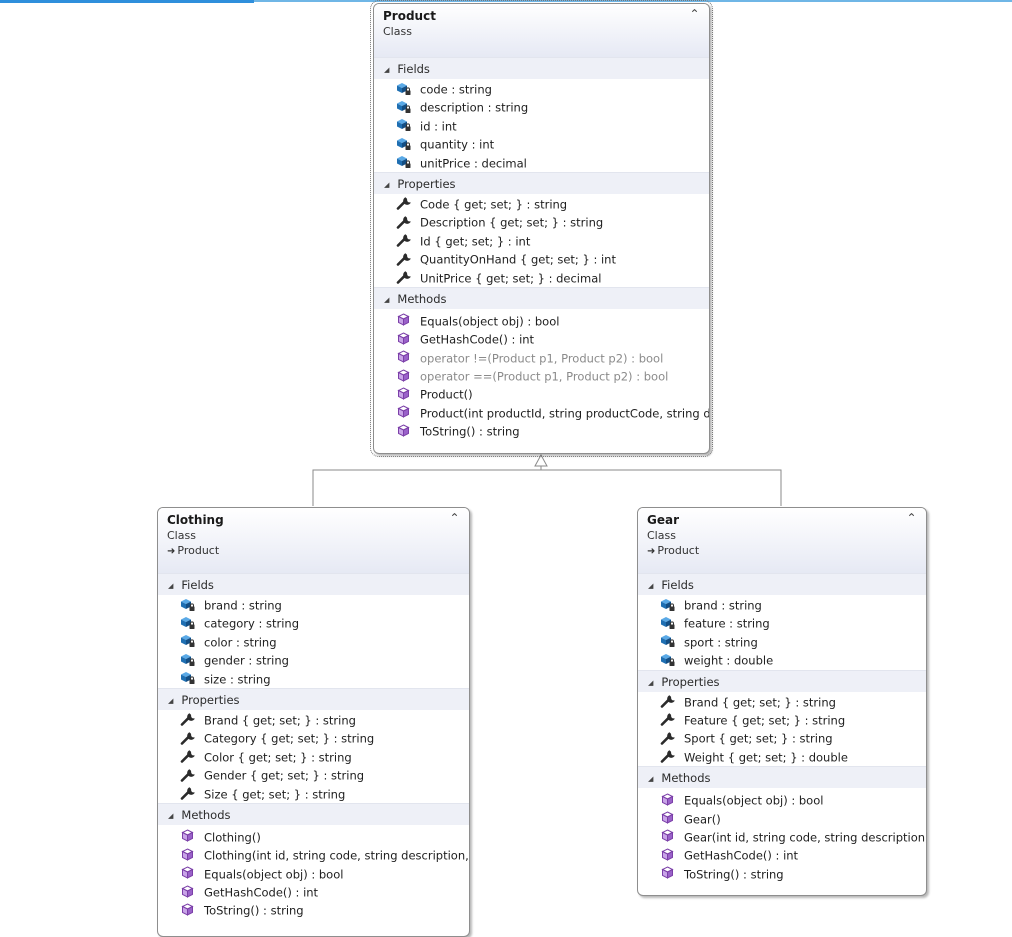 This screenshot has height=937, width=1012. I want to click on method-item: Product(), so click(541, 394).